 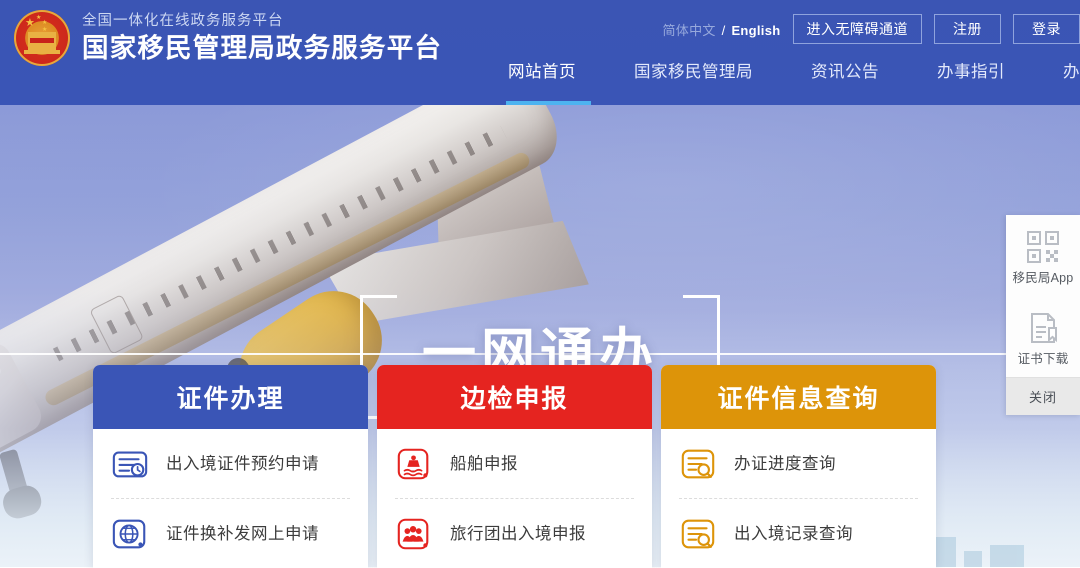 I want to click on list-item: 旅行团出入境申报, so click(x=514, y=533).